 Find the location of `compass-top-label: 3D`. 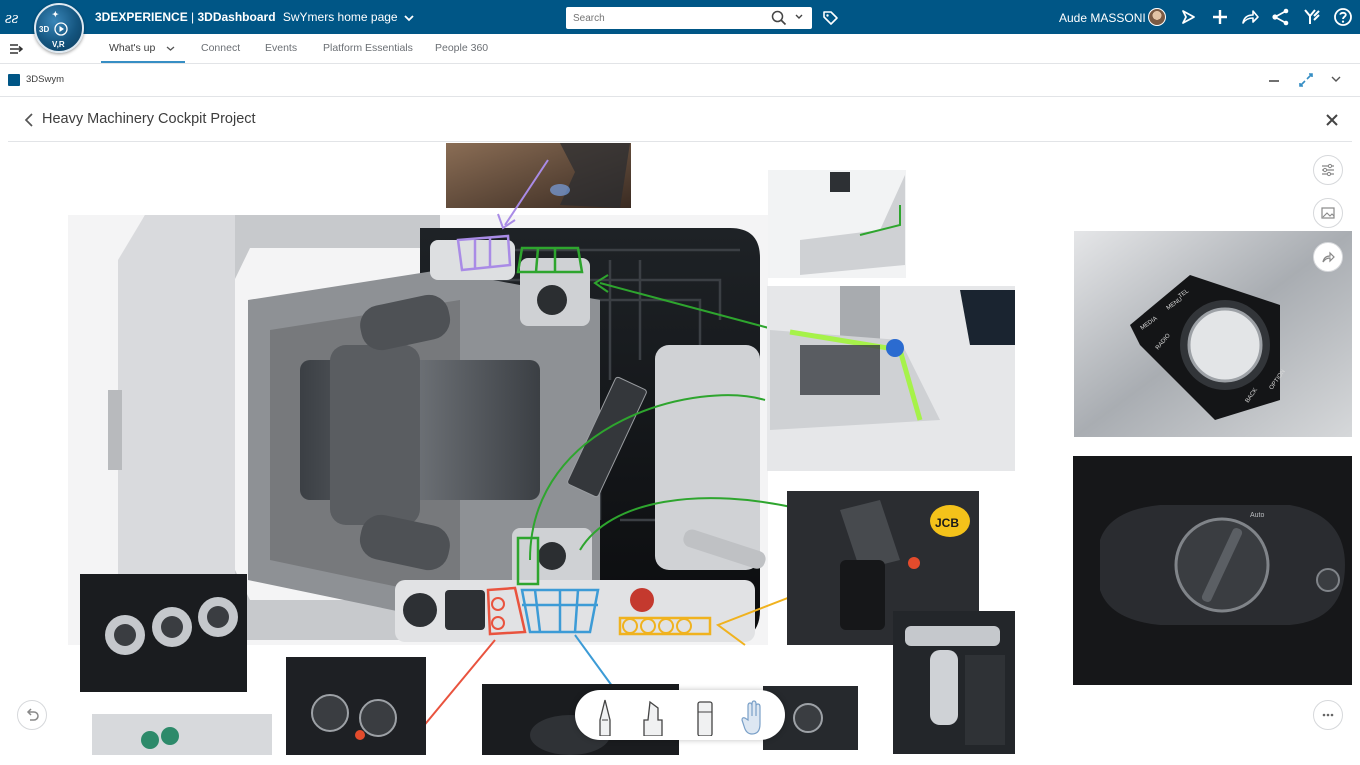

compass-top-label: 3D is located at coordinates (44, 29).